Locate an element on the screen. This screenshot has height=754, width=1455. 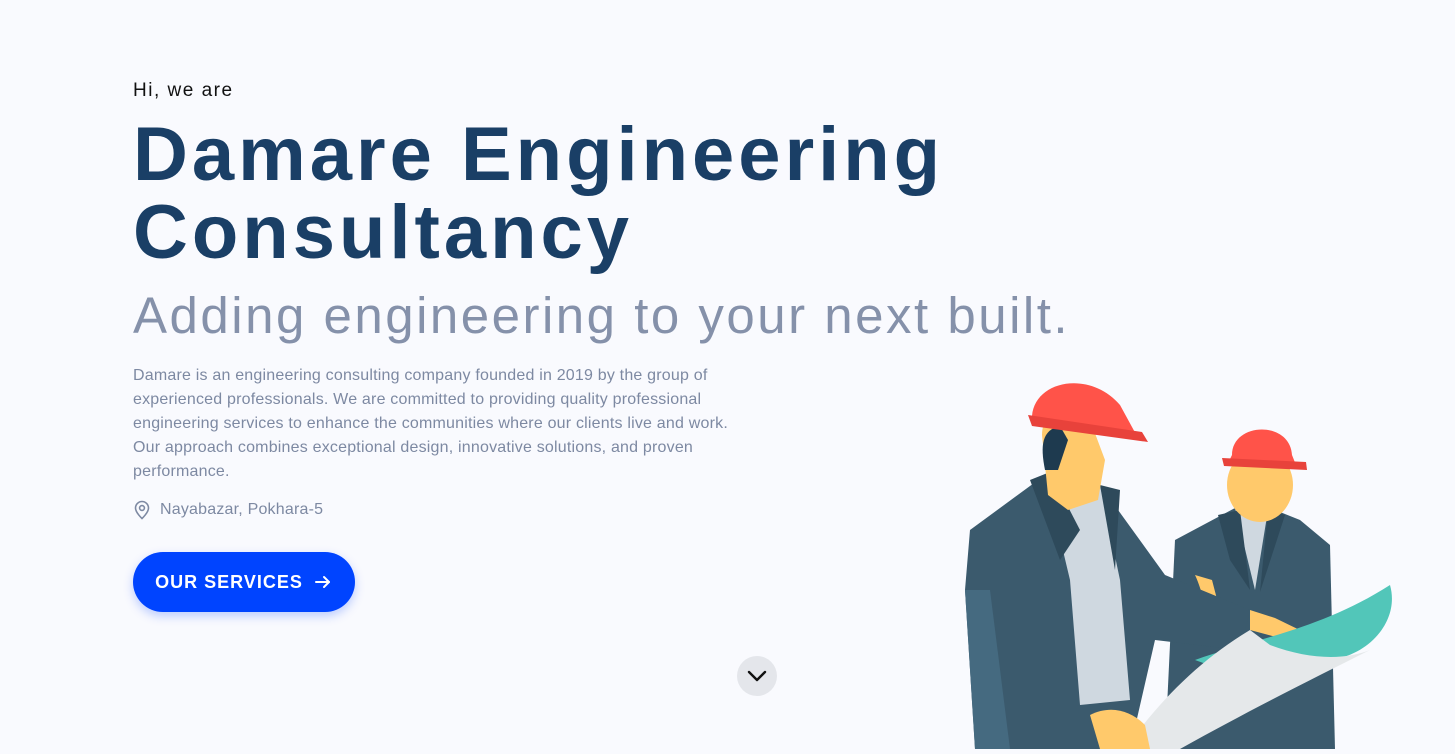
our-services-button: OUR SERVICES is located at coordinates (244, 582).